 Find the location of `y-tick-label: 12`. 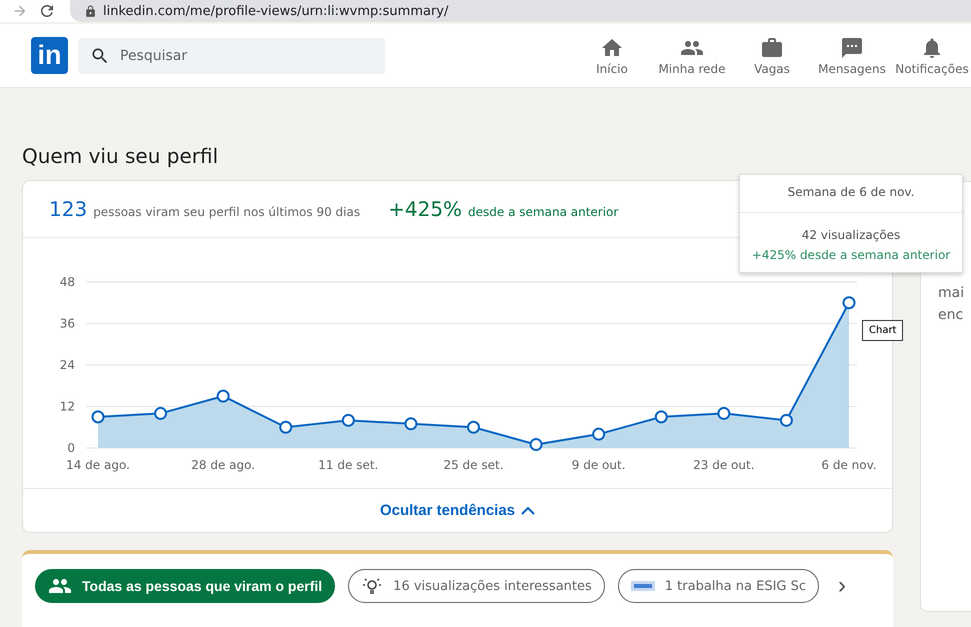

y-tick-label: 12 is located at coordinates (67, 407).